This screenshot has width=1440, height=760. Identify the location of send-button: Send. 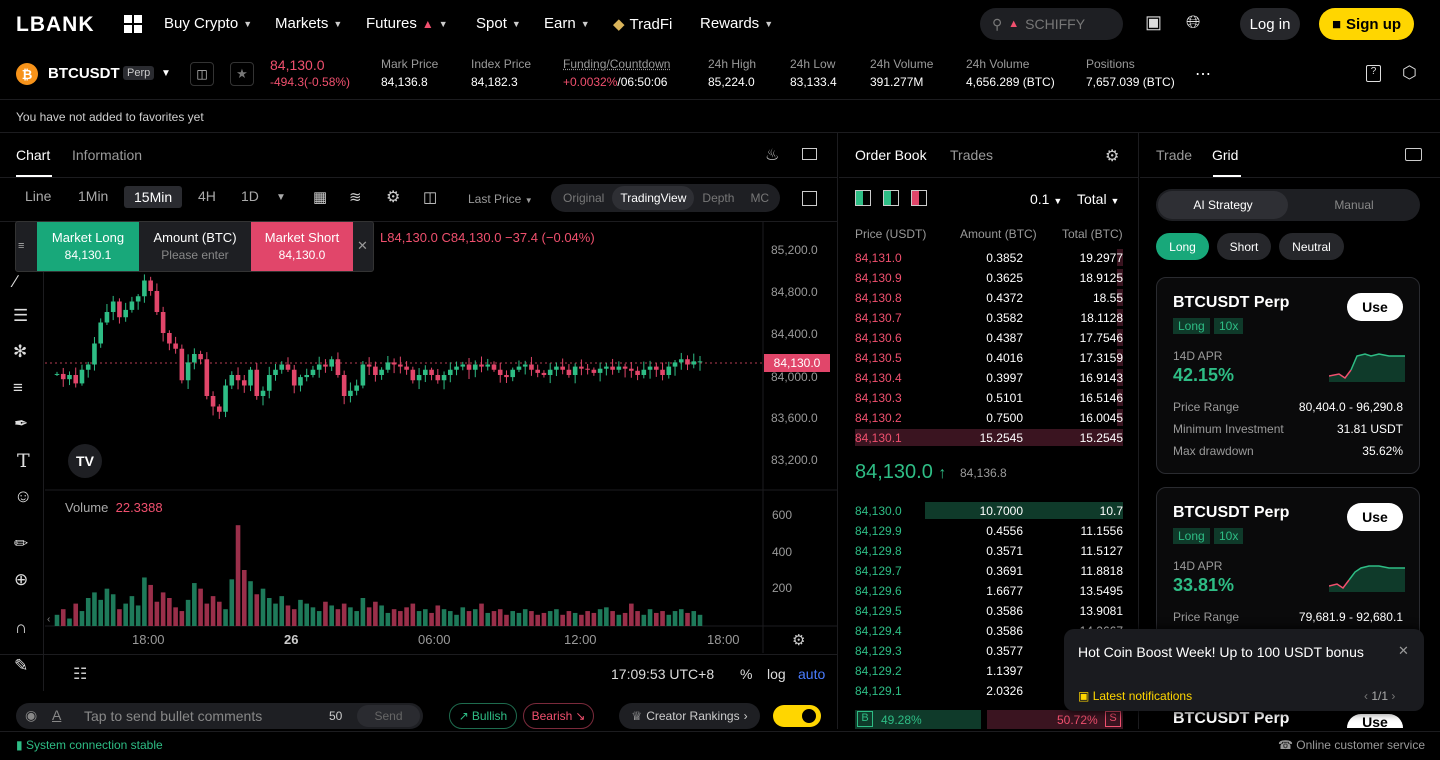
(388, 716).